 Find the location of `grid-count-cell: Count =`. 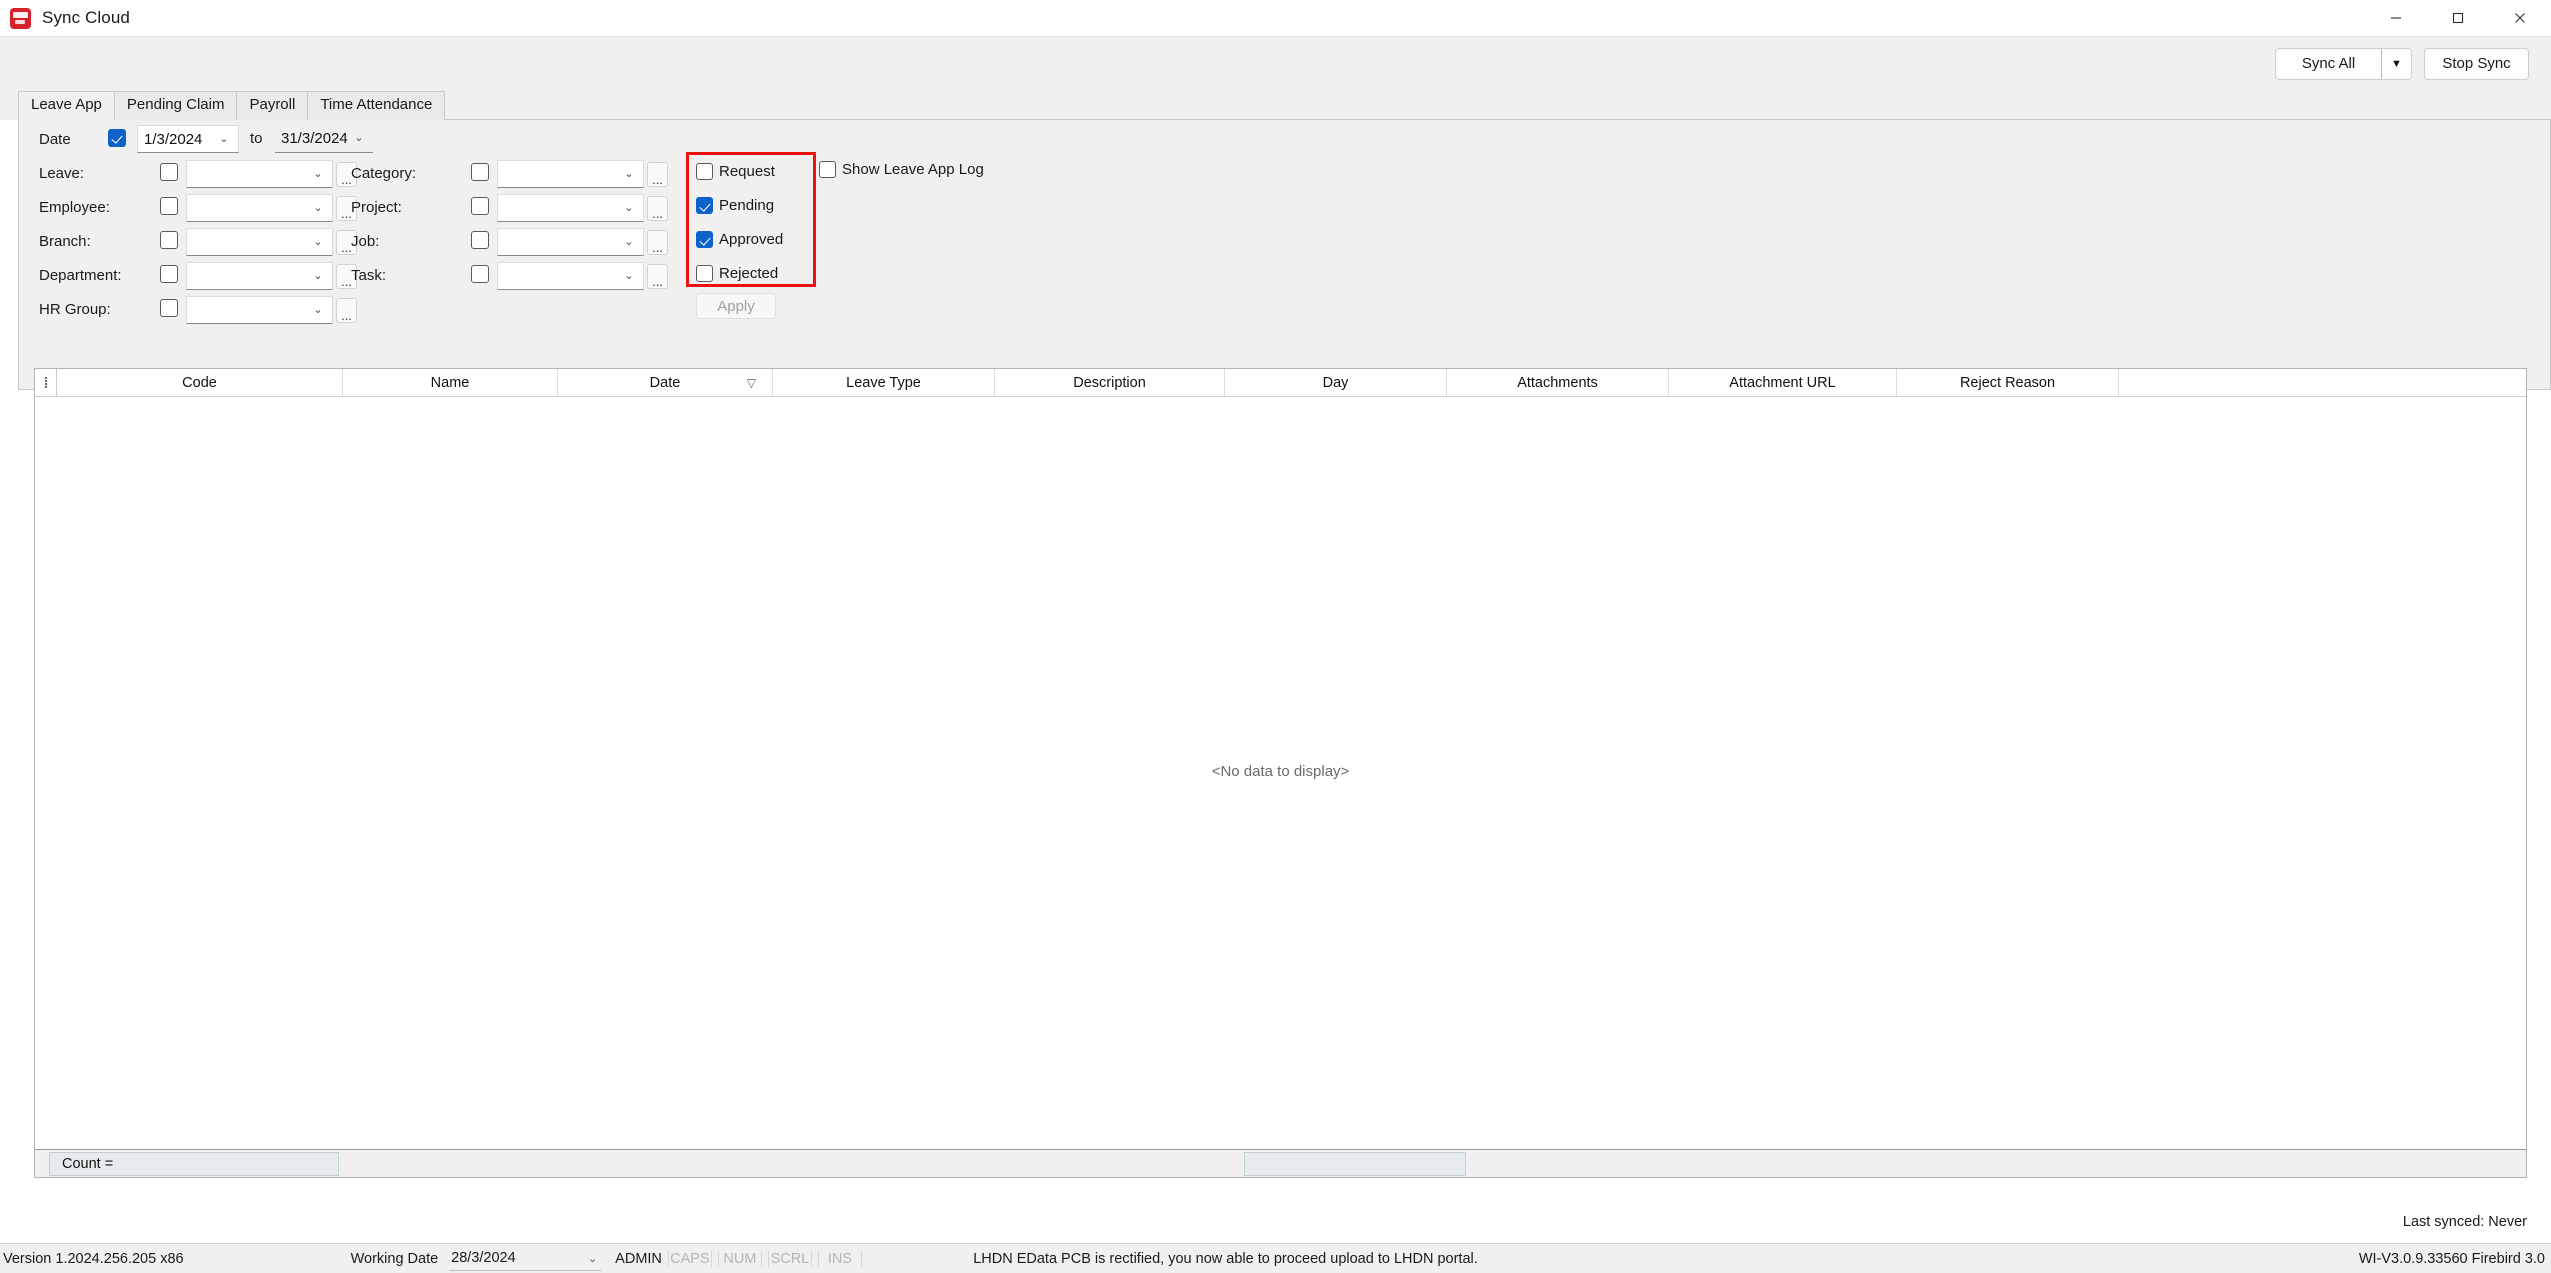

grid-count-cell: Count = is located at coordinates (194, 1163).